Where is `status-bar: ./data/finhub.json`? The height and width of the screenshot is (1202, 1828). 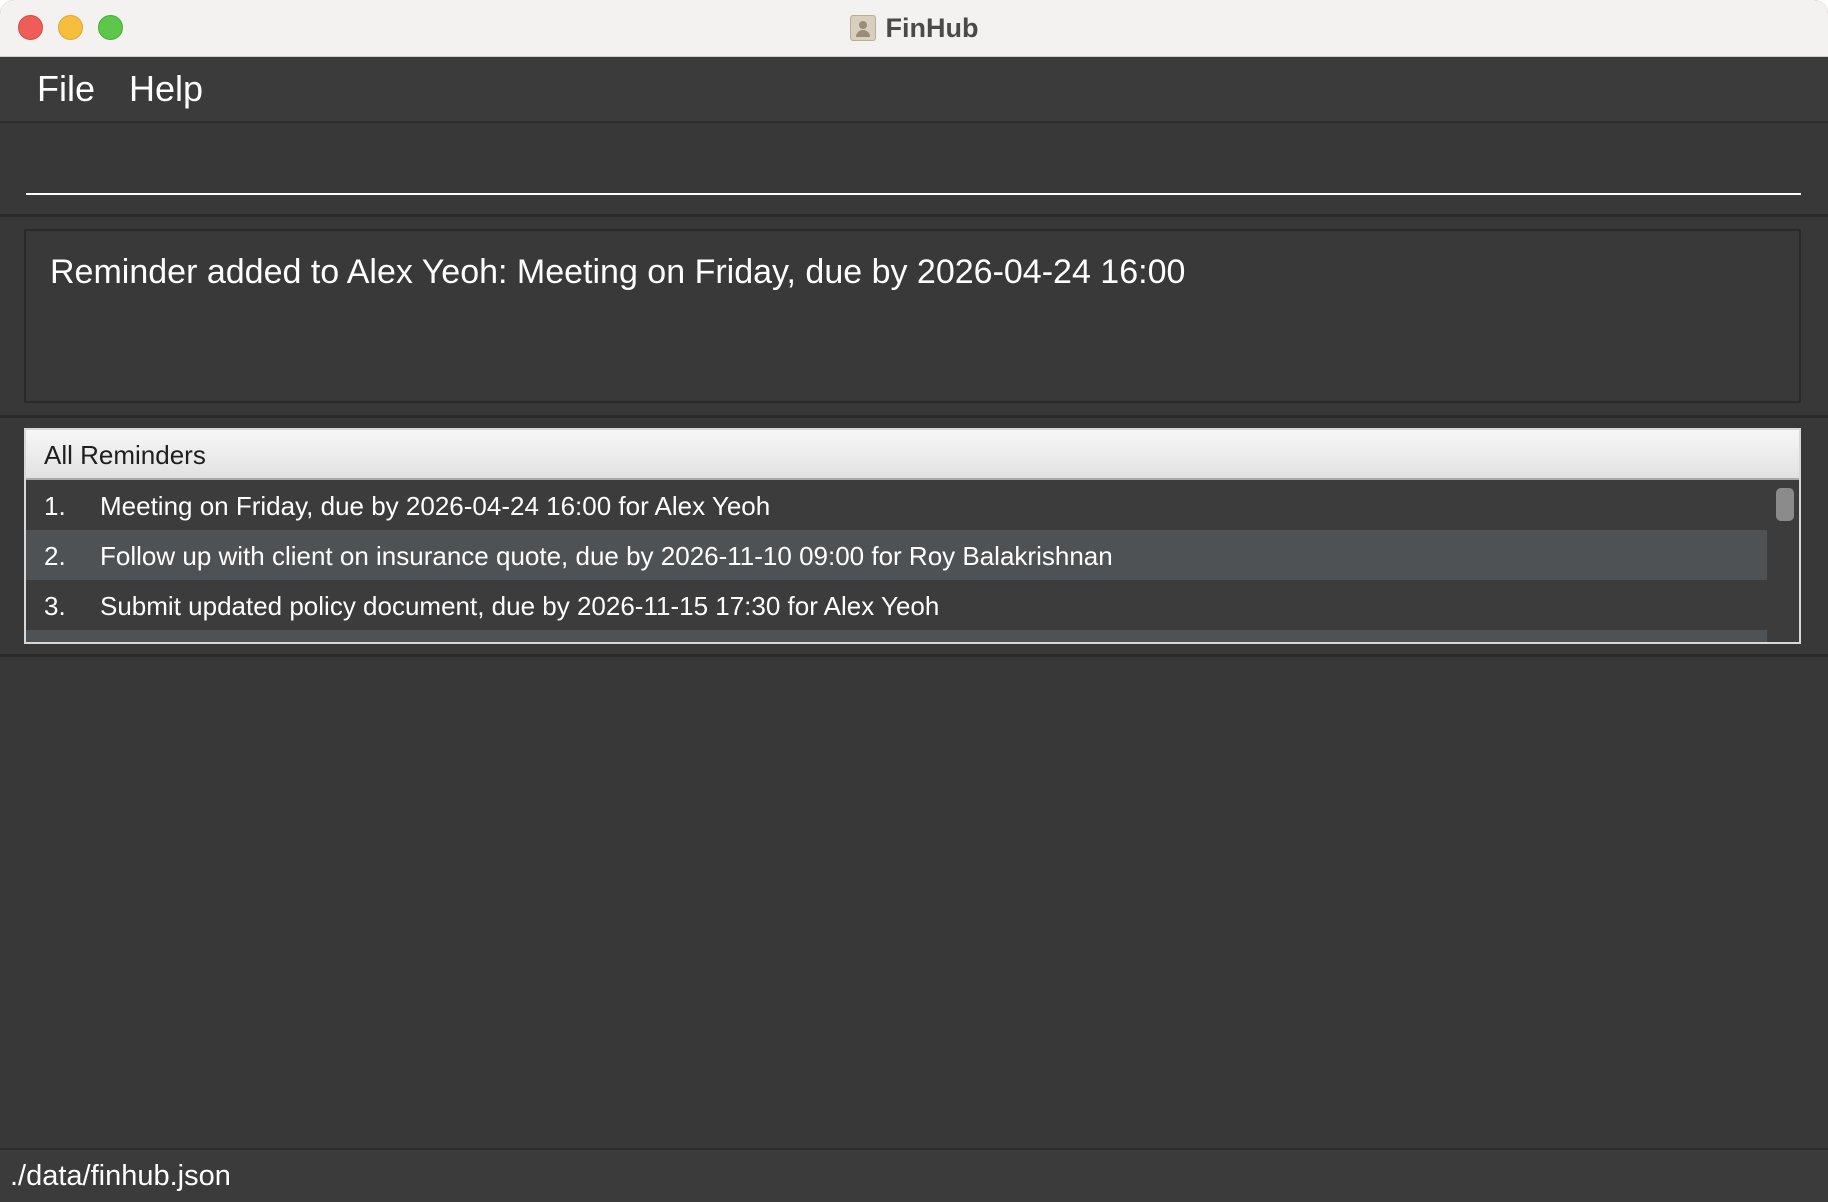 status-bar: ./data/finhub.json is located at coordinates (914, 1175).